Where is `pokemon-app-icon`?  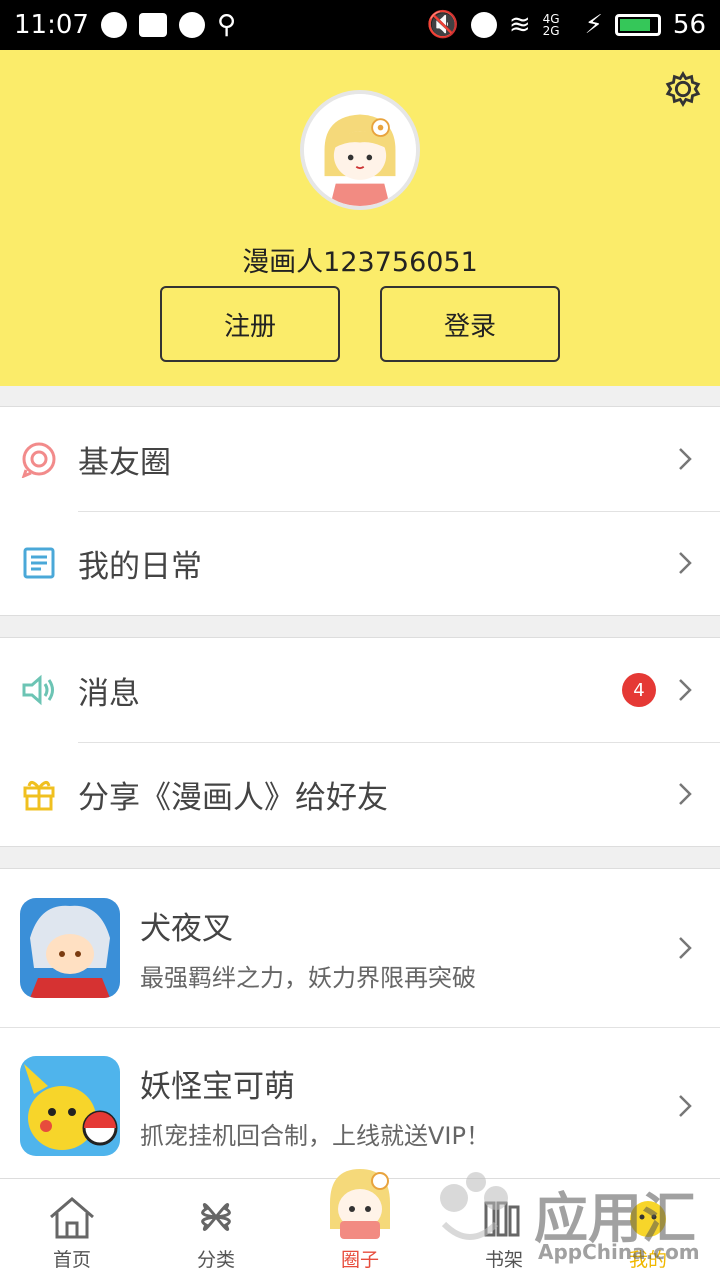 pokemon-app-icon is located at coordinates (70, 1106).